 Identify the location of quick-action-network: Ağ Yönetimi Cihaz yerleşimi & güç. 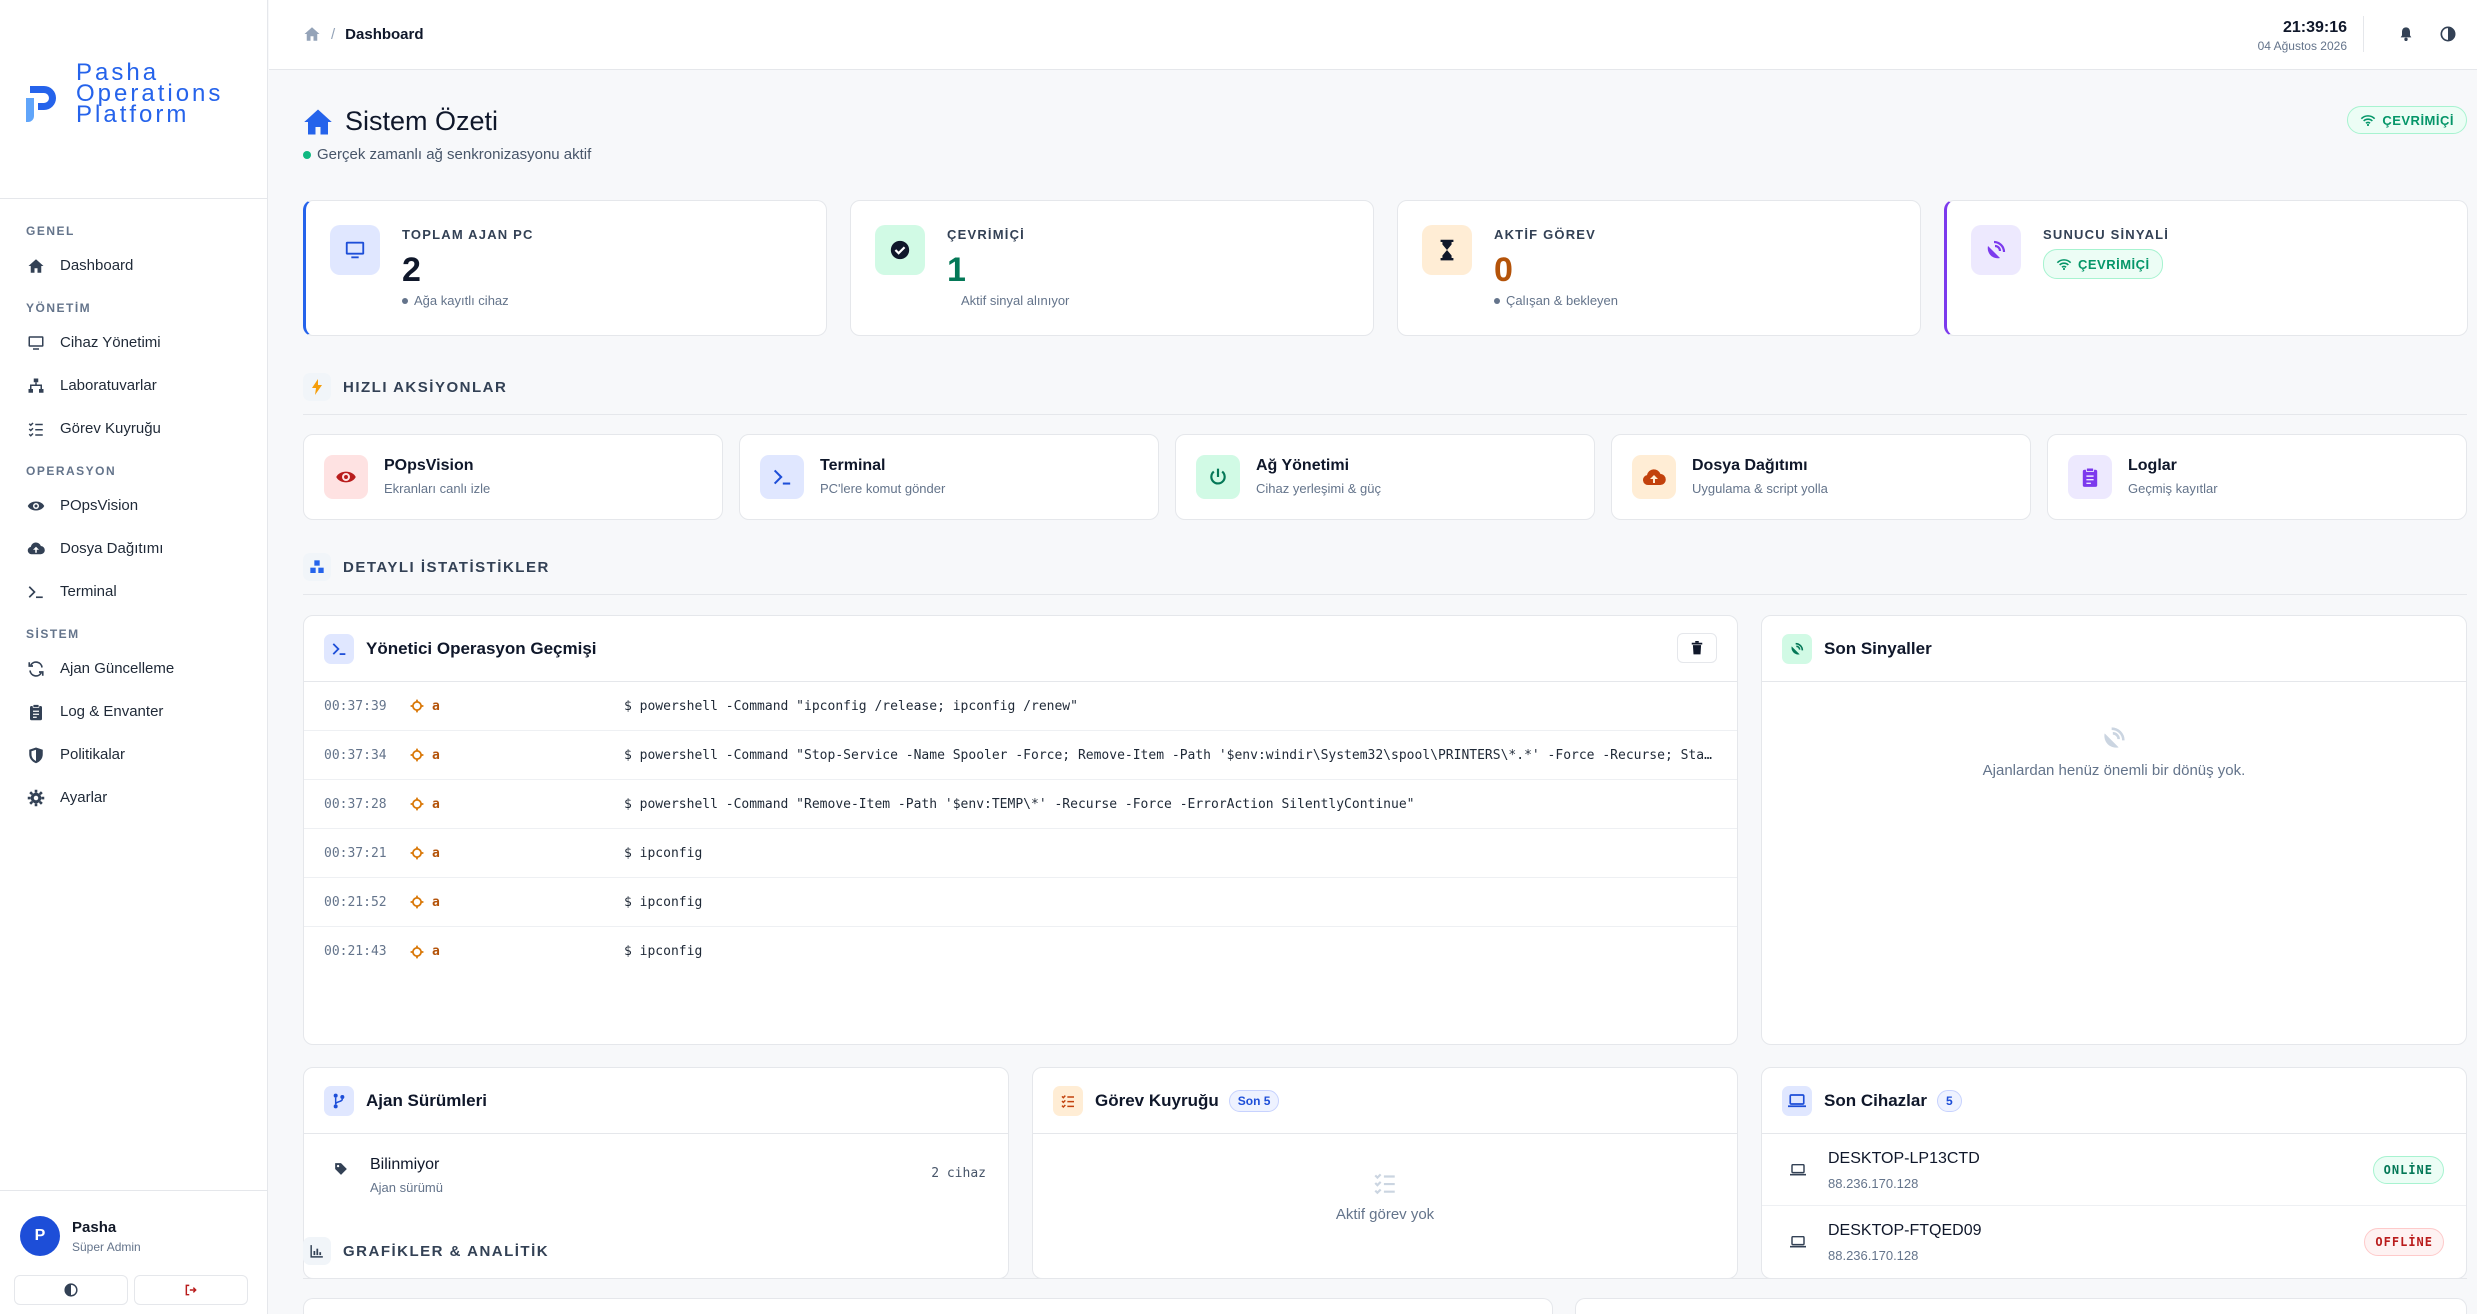
(1385, 477).